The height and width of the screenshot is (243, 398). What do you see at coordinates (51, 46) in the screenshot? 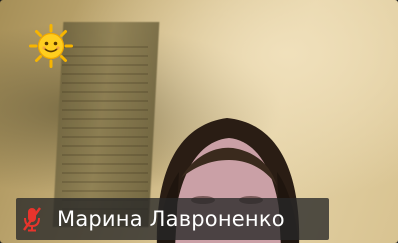
I see `sun-icon` at bounding box center [51, 46].